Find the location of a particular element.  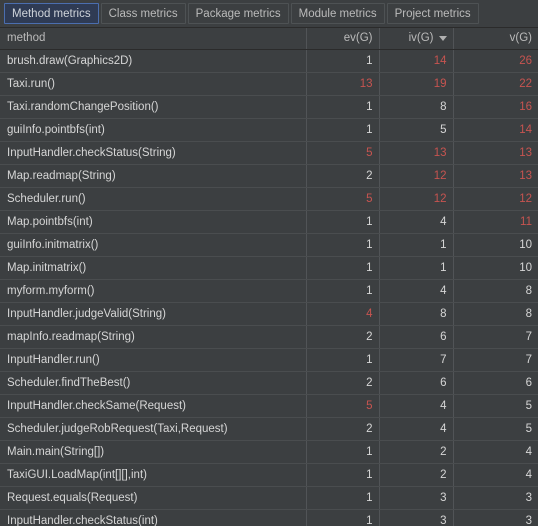

table-row: brush.draw(Graphics2D) 1 14 26 is located at coordinates (269, 61).